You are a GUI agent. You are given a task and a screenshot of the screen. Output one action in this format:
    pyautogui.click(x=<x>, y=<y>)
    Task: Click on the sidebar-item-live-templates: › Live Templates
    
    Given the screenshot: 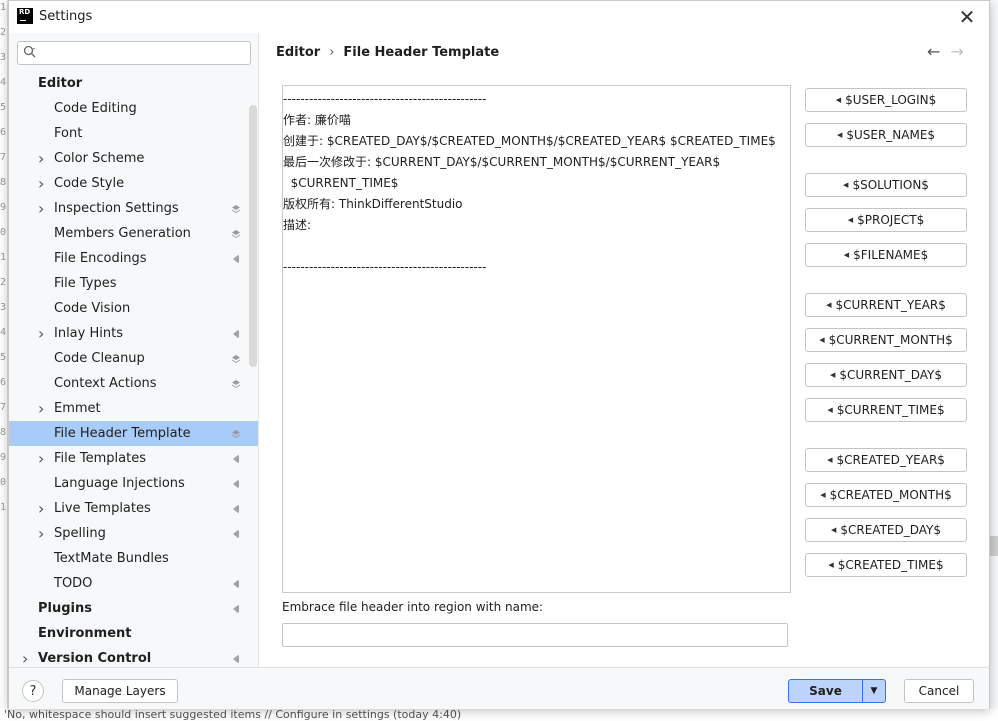 What is the action you would take?
    pyautogui.click(x=133, y=508)
    